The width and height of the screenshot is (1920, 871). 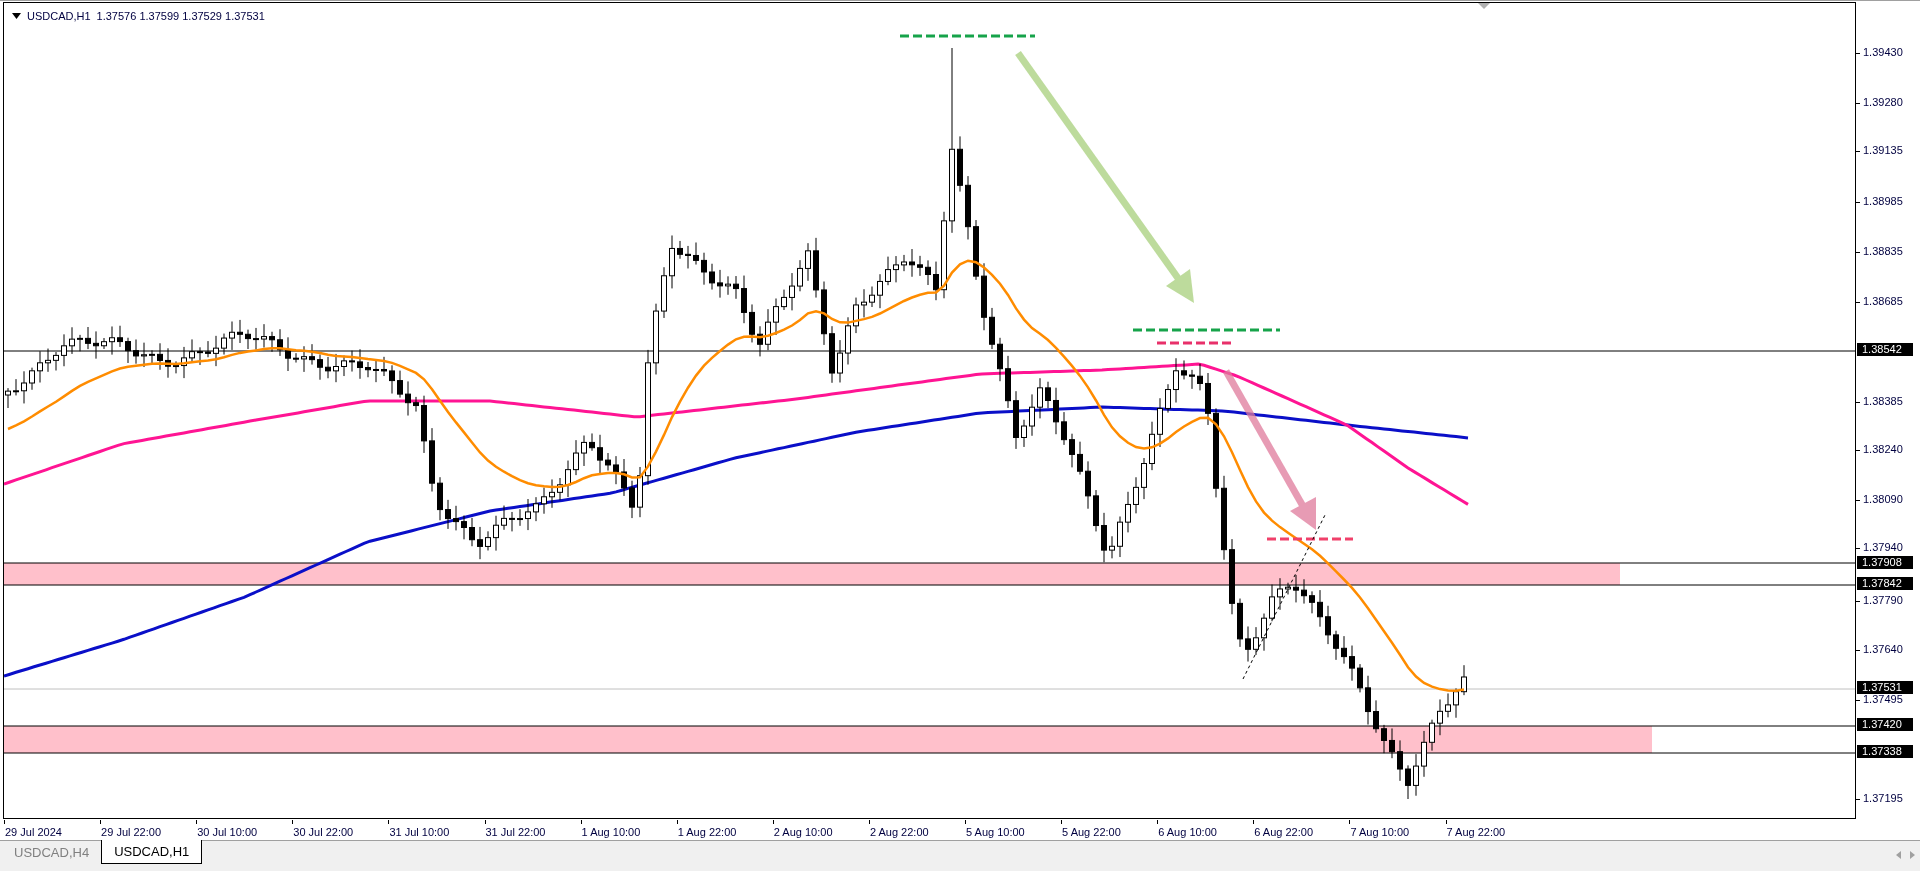 I want to click on time-tick-label: 7 Aug 10:00, so click(x=1380, y=832).